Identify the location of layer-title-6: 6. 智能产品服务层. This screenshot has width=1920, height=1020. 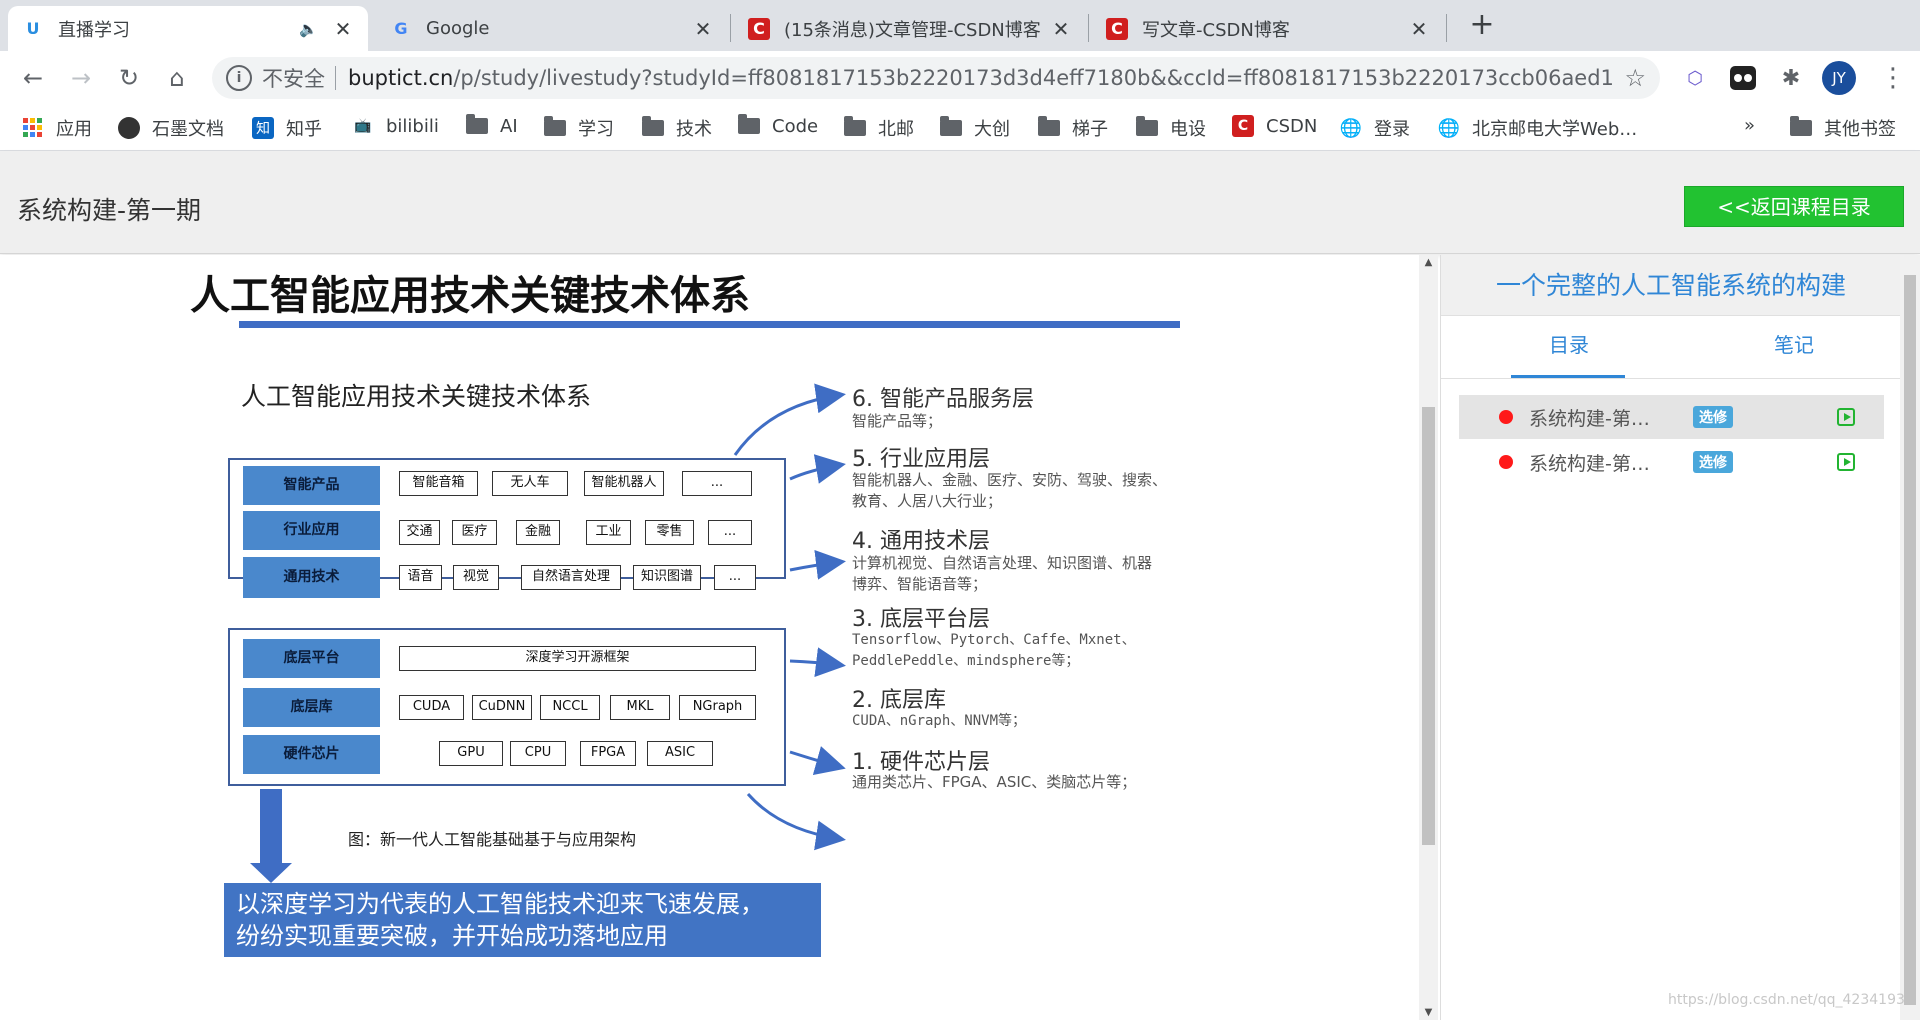
(943, 399).